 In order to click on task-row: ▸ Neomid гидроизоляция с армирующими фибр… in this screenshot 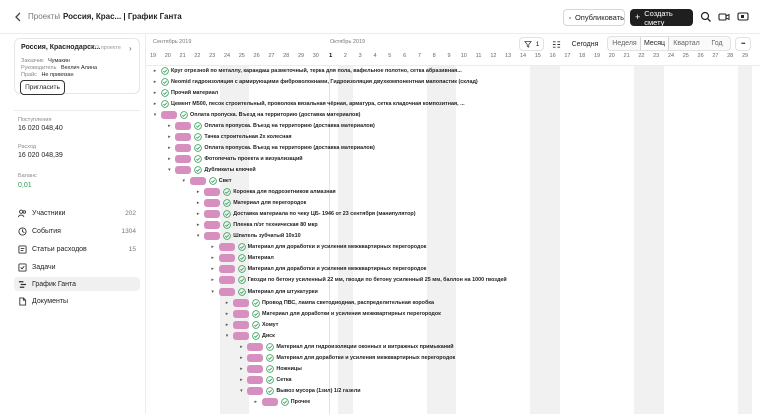, I will do `click(315, 81)`.